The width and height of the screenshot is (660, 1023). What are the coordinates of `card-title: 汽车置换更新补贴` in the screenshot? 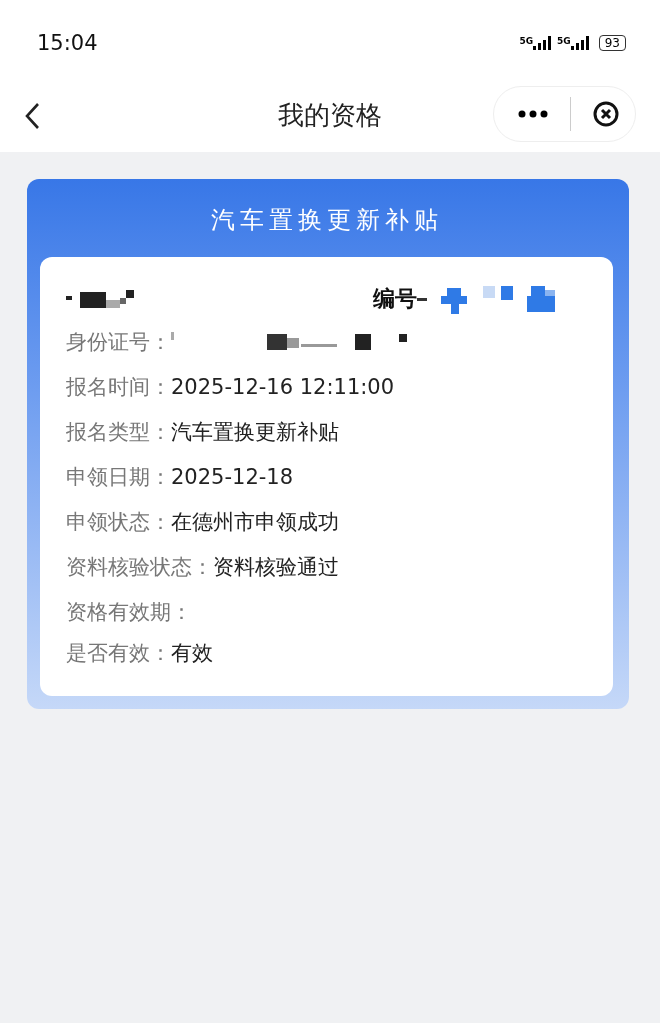 It's located at (326, 220).